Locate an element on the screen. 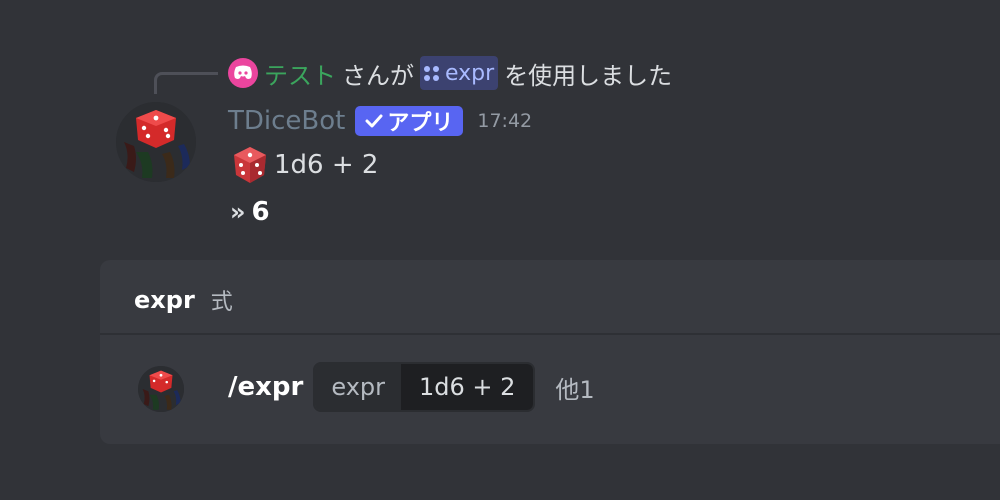 This screenshot has height=500, width=1000. dice-icon is located at coordinates (250, 165).